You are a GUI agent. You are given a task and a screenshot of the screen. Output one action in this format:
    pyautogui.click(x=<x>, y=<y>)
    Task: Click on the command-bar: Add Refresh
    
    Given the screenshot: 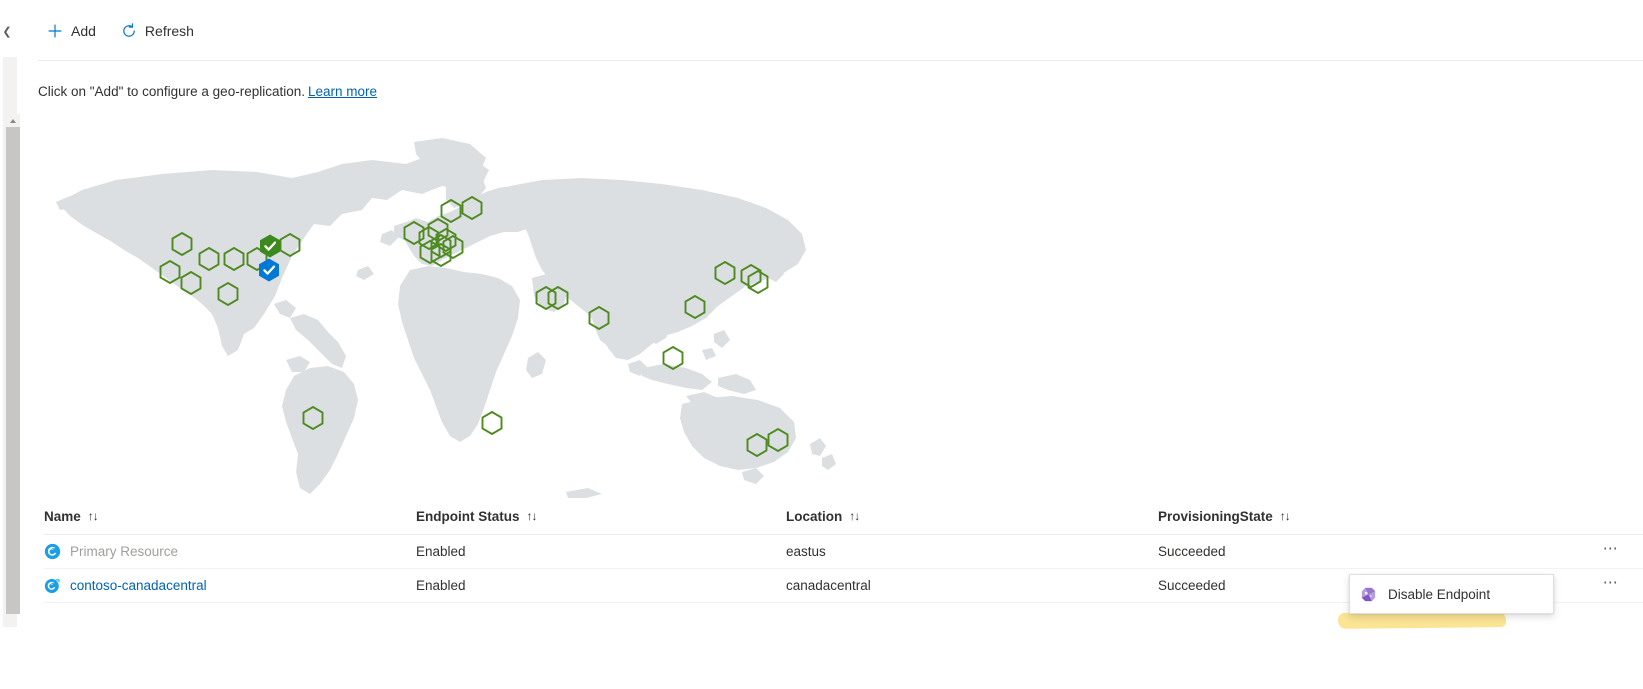 What is the action you would take?
    pyautogui.click(x=832, y=30)
    